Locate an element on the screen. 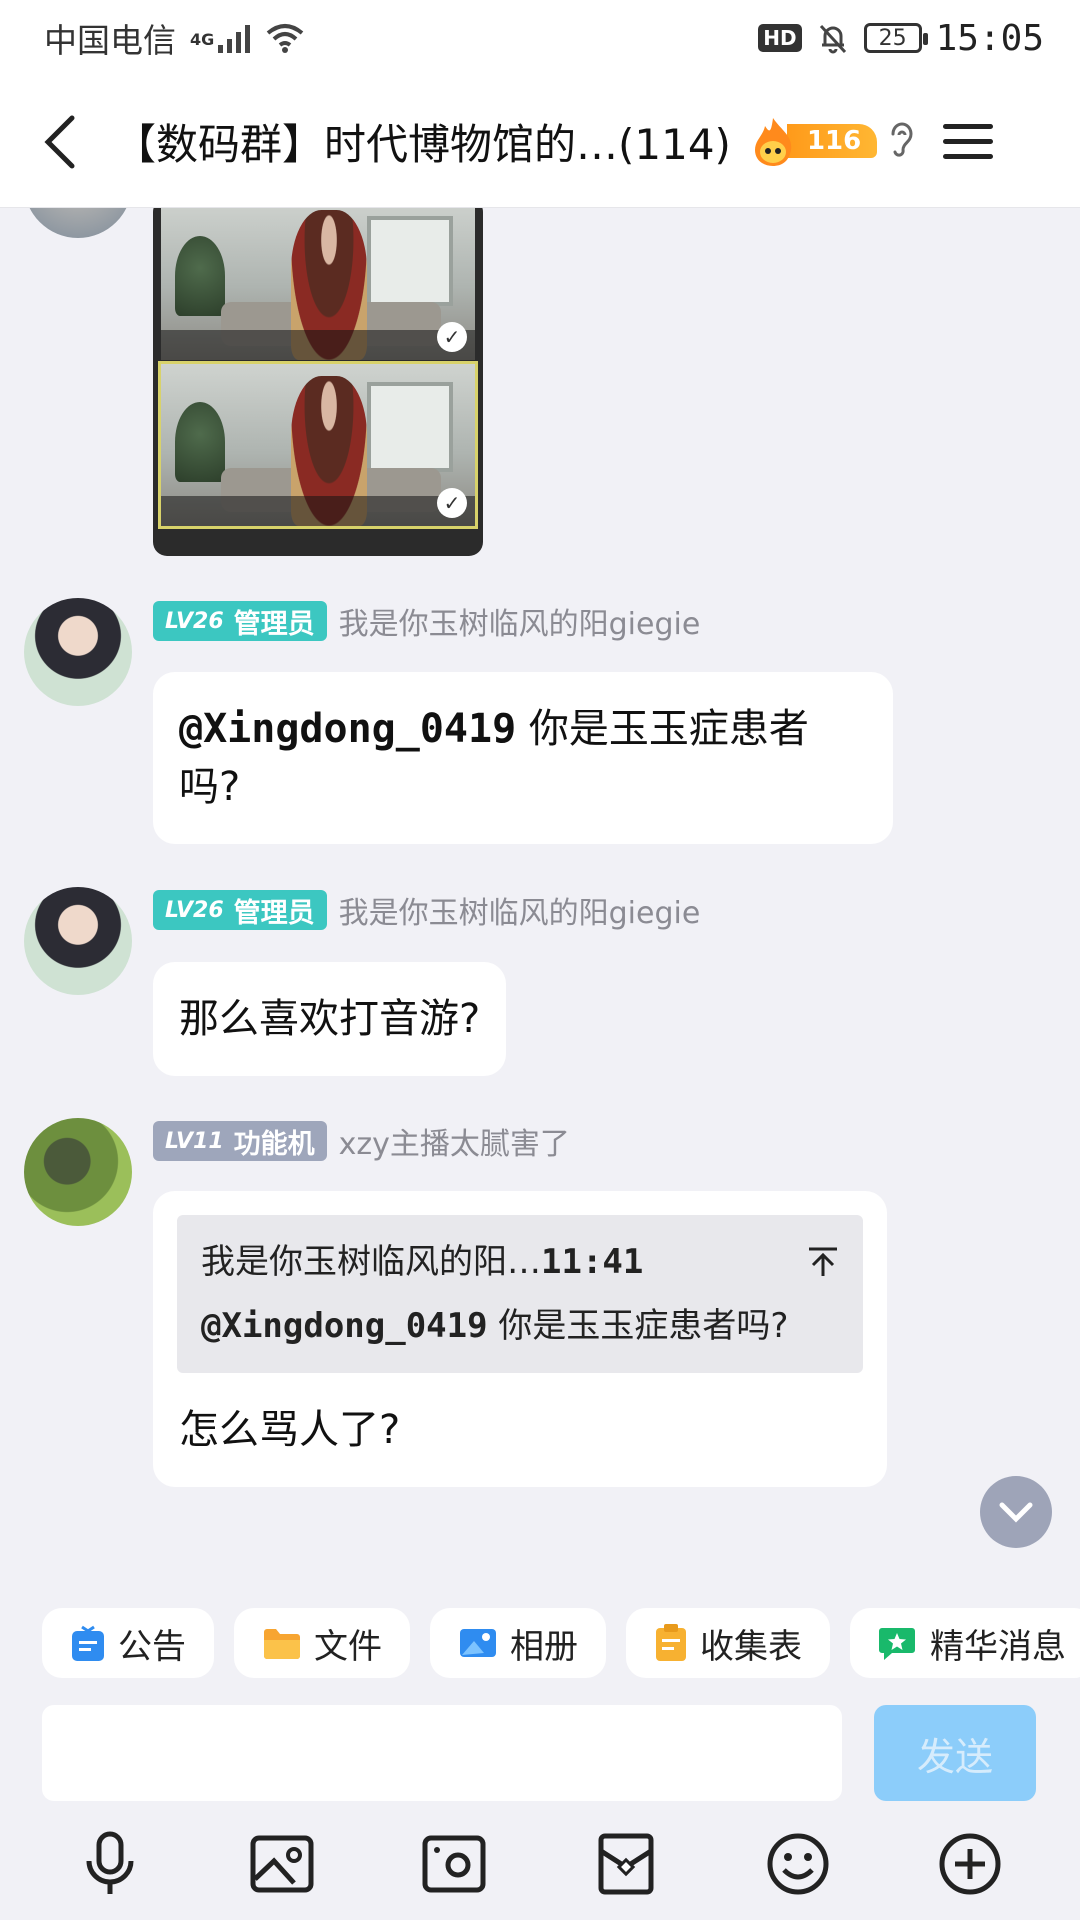  group-fire-badge: 116 is located at coordinates (812, 142).